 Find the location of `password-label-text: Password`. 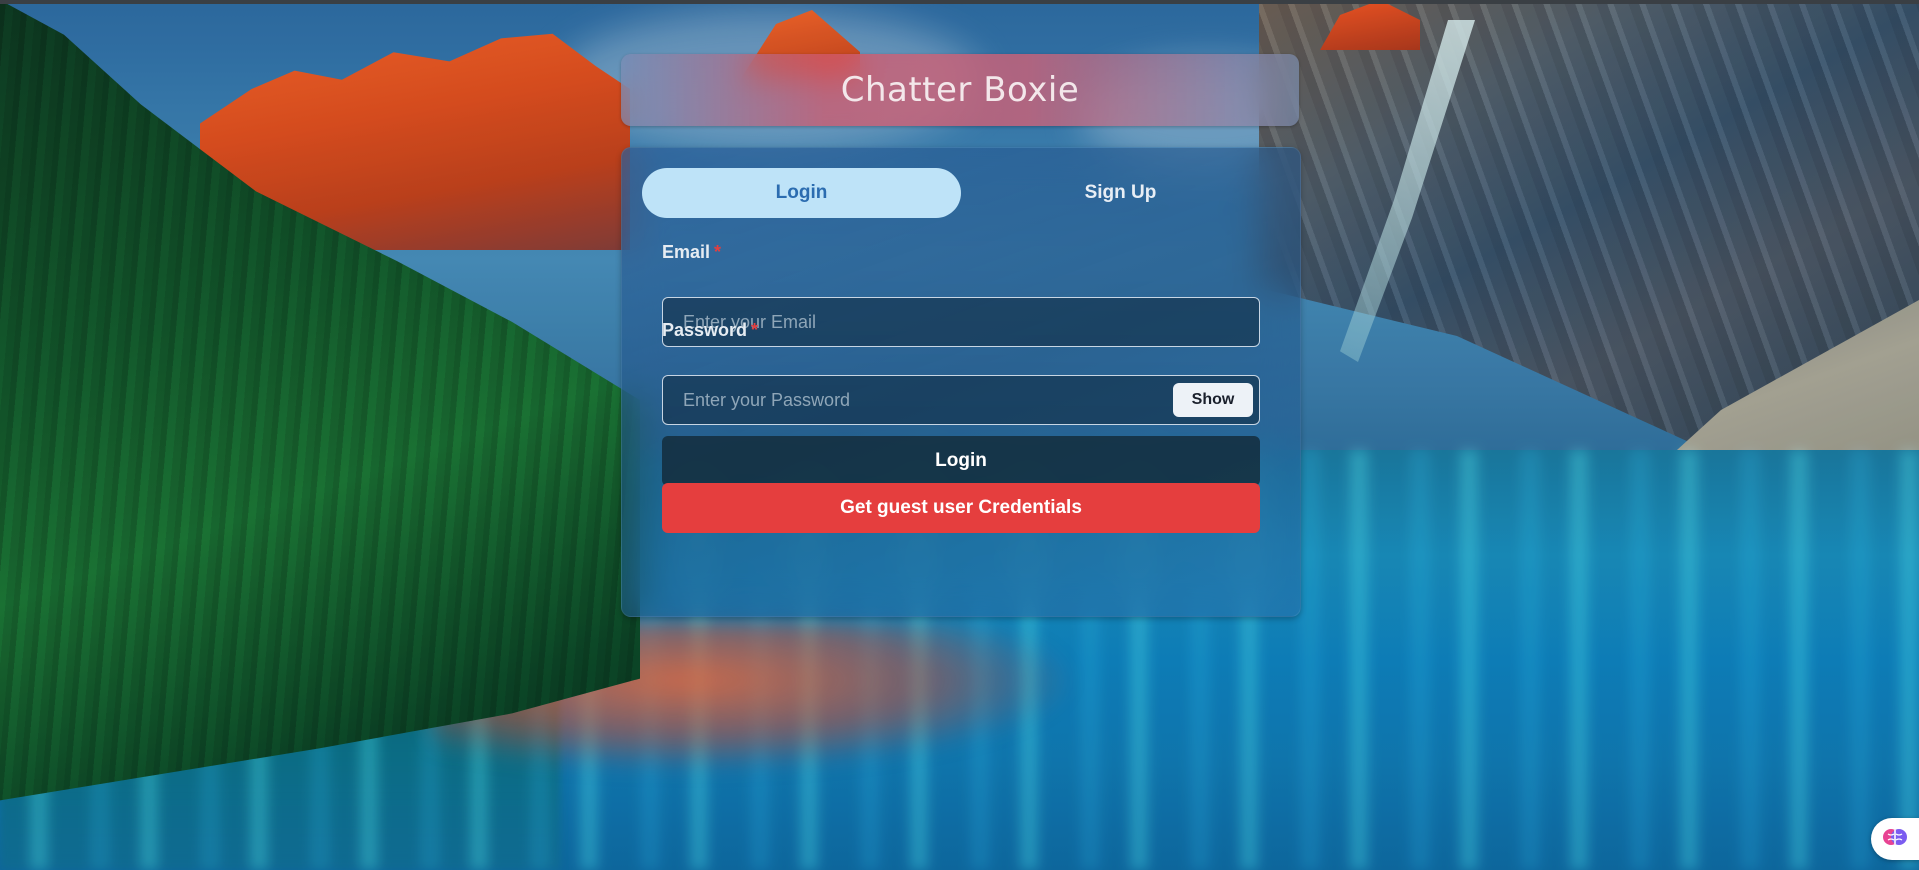

password-label-text: Password is located at coordinates (705, 330).